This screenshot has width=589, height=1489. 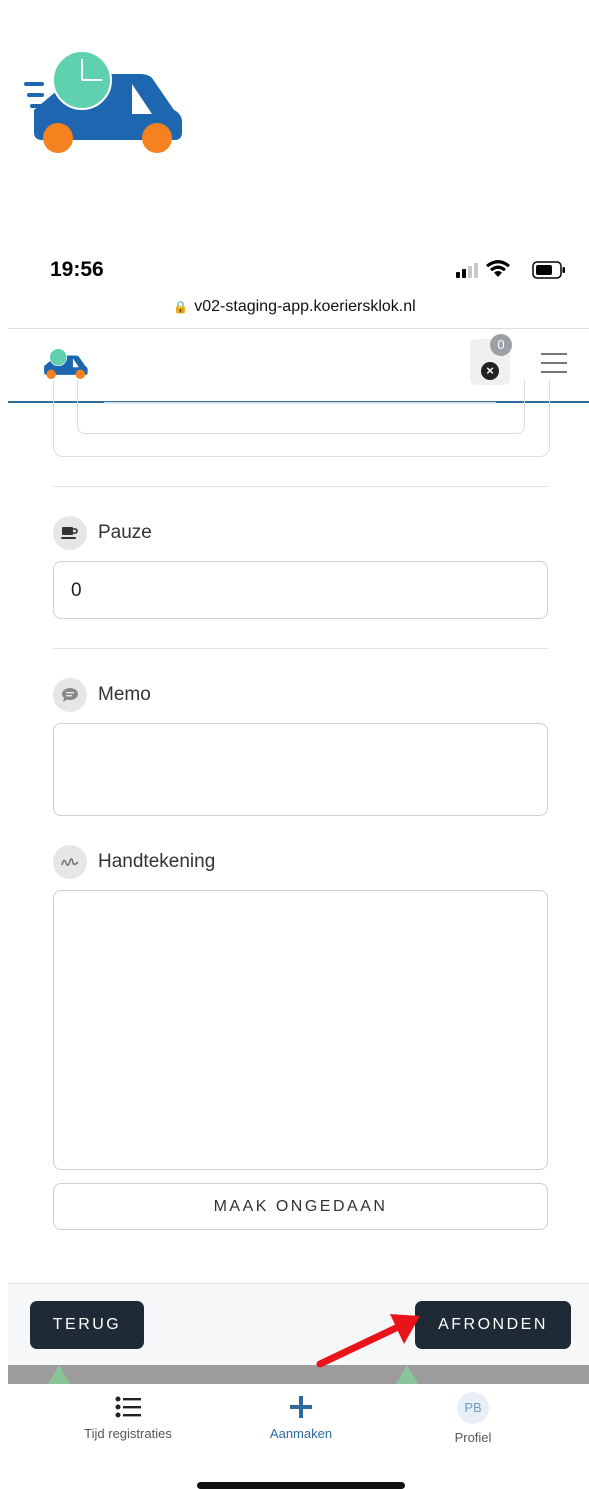 I want to click on tab-profiel: PB Profiel, so click(x=473, y=1418).